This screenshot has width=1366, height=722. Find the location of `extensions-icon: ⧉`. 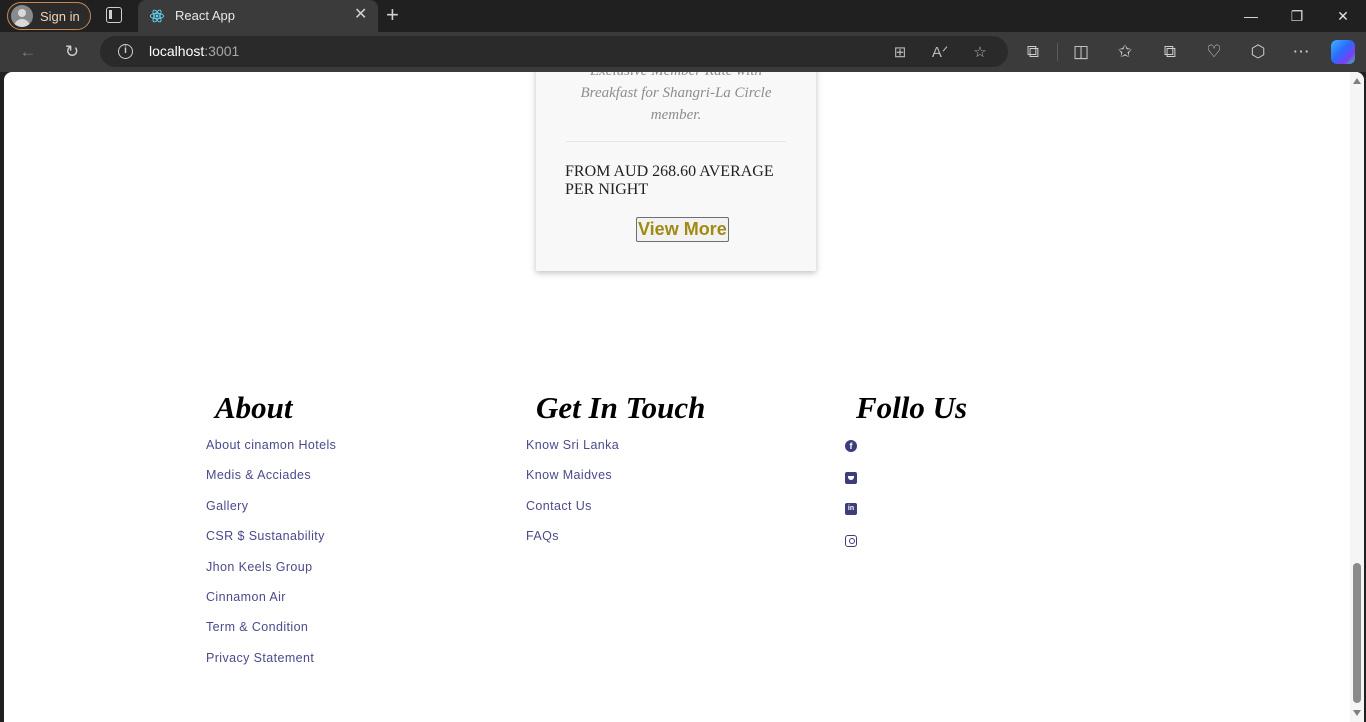

extensions-icon: ⧉ is located at coordinates (1033, 52).